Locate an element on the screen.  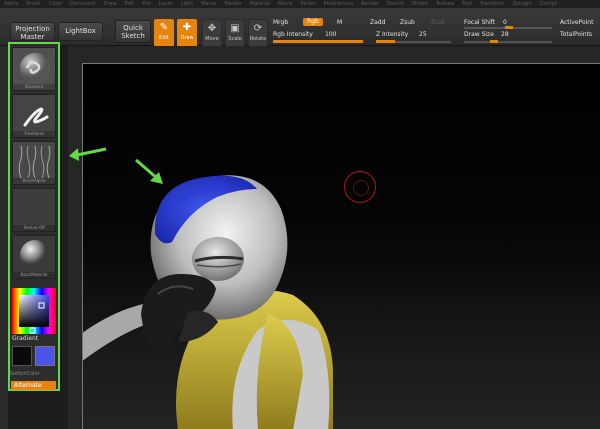
alpha-thumbnail: BrushAlpha is located at coordinates (34, 163).